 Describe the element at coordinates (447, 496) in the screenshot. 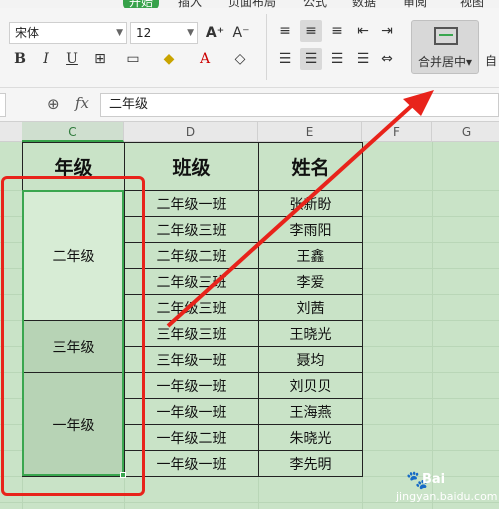

I see `watermark-url: jingyan.baidu.com` at that location.